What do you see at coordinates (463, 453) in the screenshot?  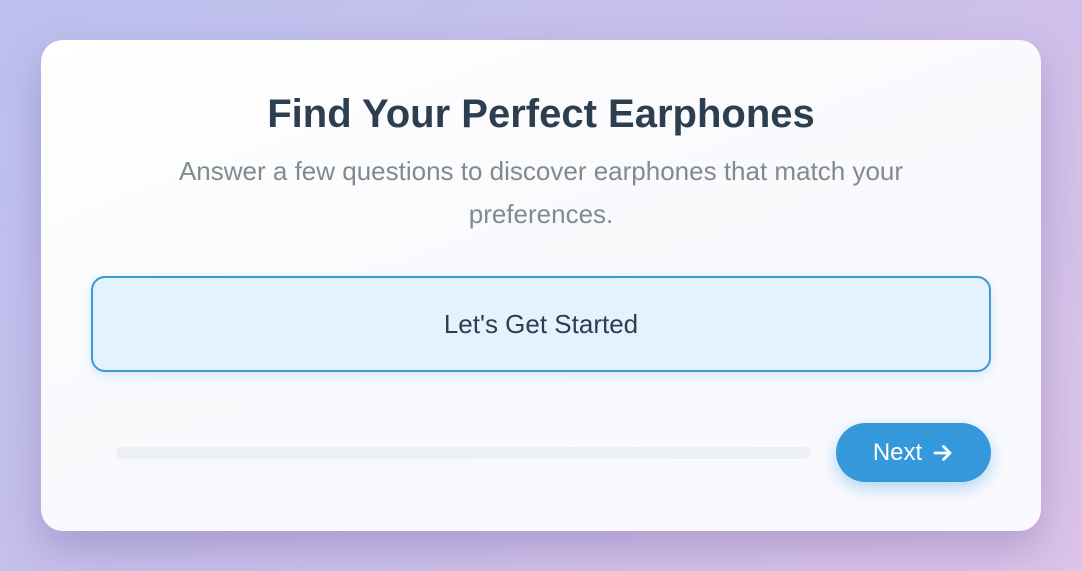 I see `progress-bar` at bounding box center [463, 453].